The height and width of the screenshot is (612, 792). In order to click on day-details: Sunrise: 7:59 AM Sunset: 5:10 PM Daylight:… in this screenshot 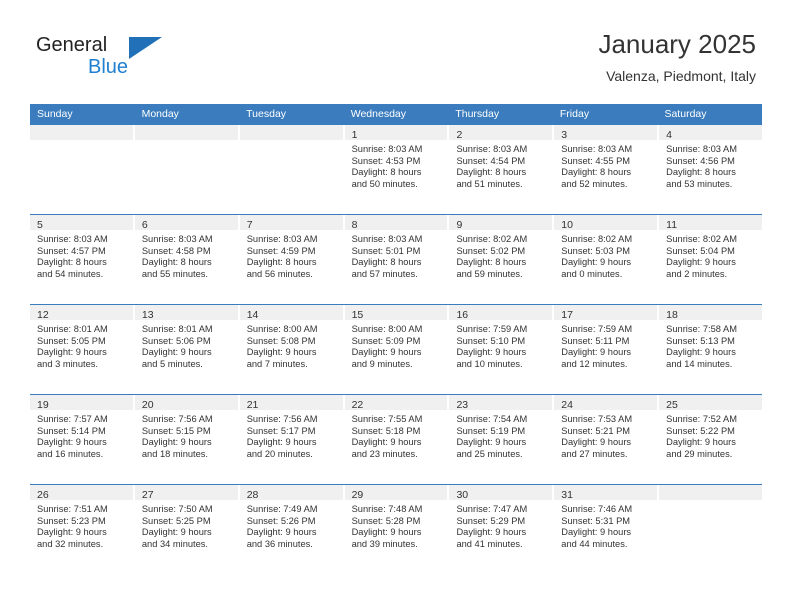, I will do `click(500, 345)`.